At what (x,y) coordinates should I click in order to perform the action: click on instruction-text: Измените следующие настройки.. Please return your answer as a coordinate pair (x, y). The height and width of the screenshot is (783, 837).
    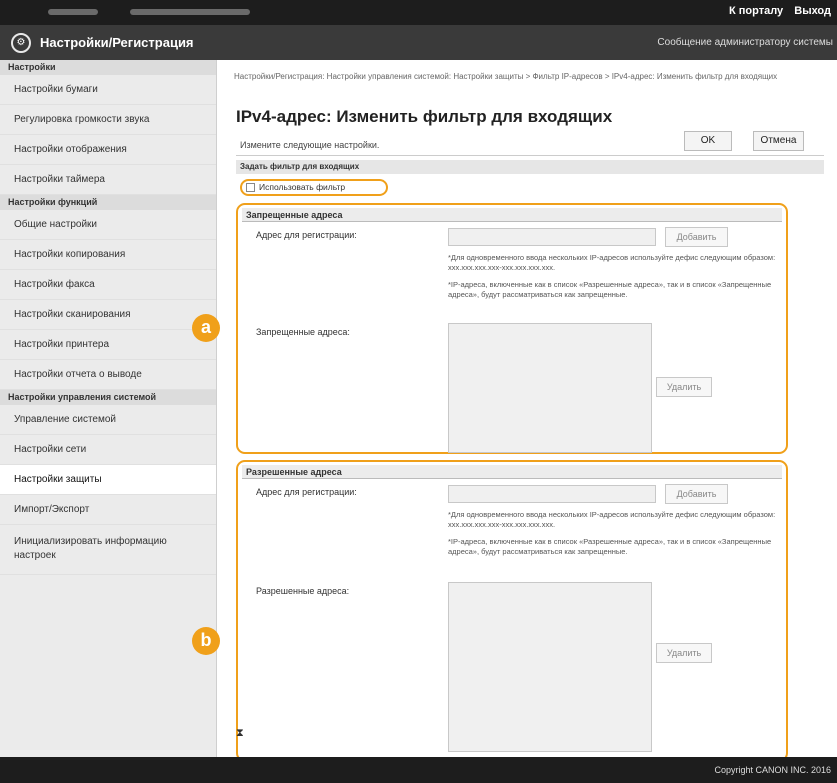
    Looking at the image, I should click on (530, 145).